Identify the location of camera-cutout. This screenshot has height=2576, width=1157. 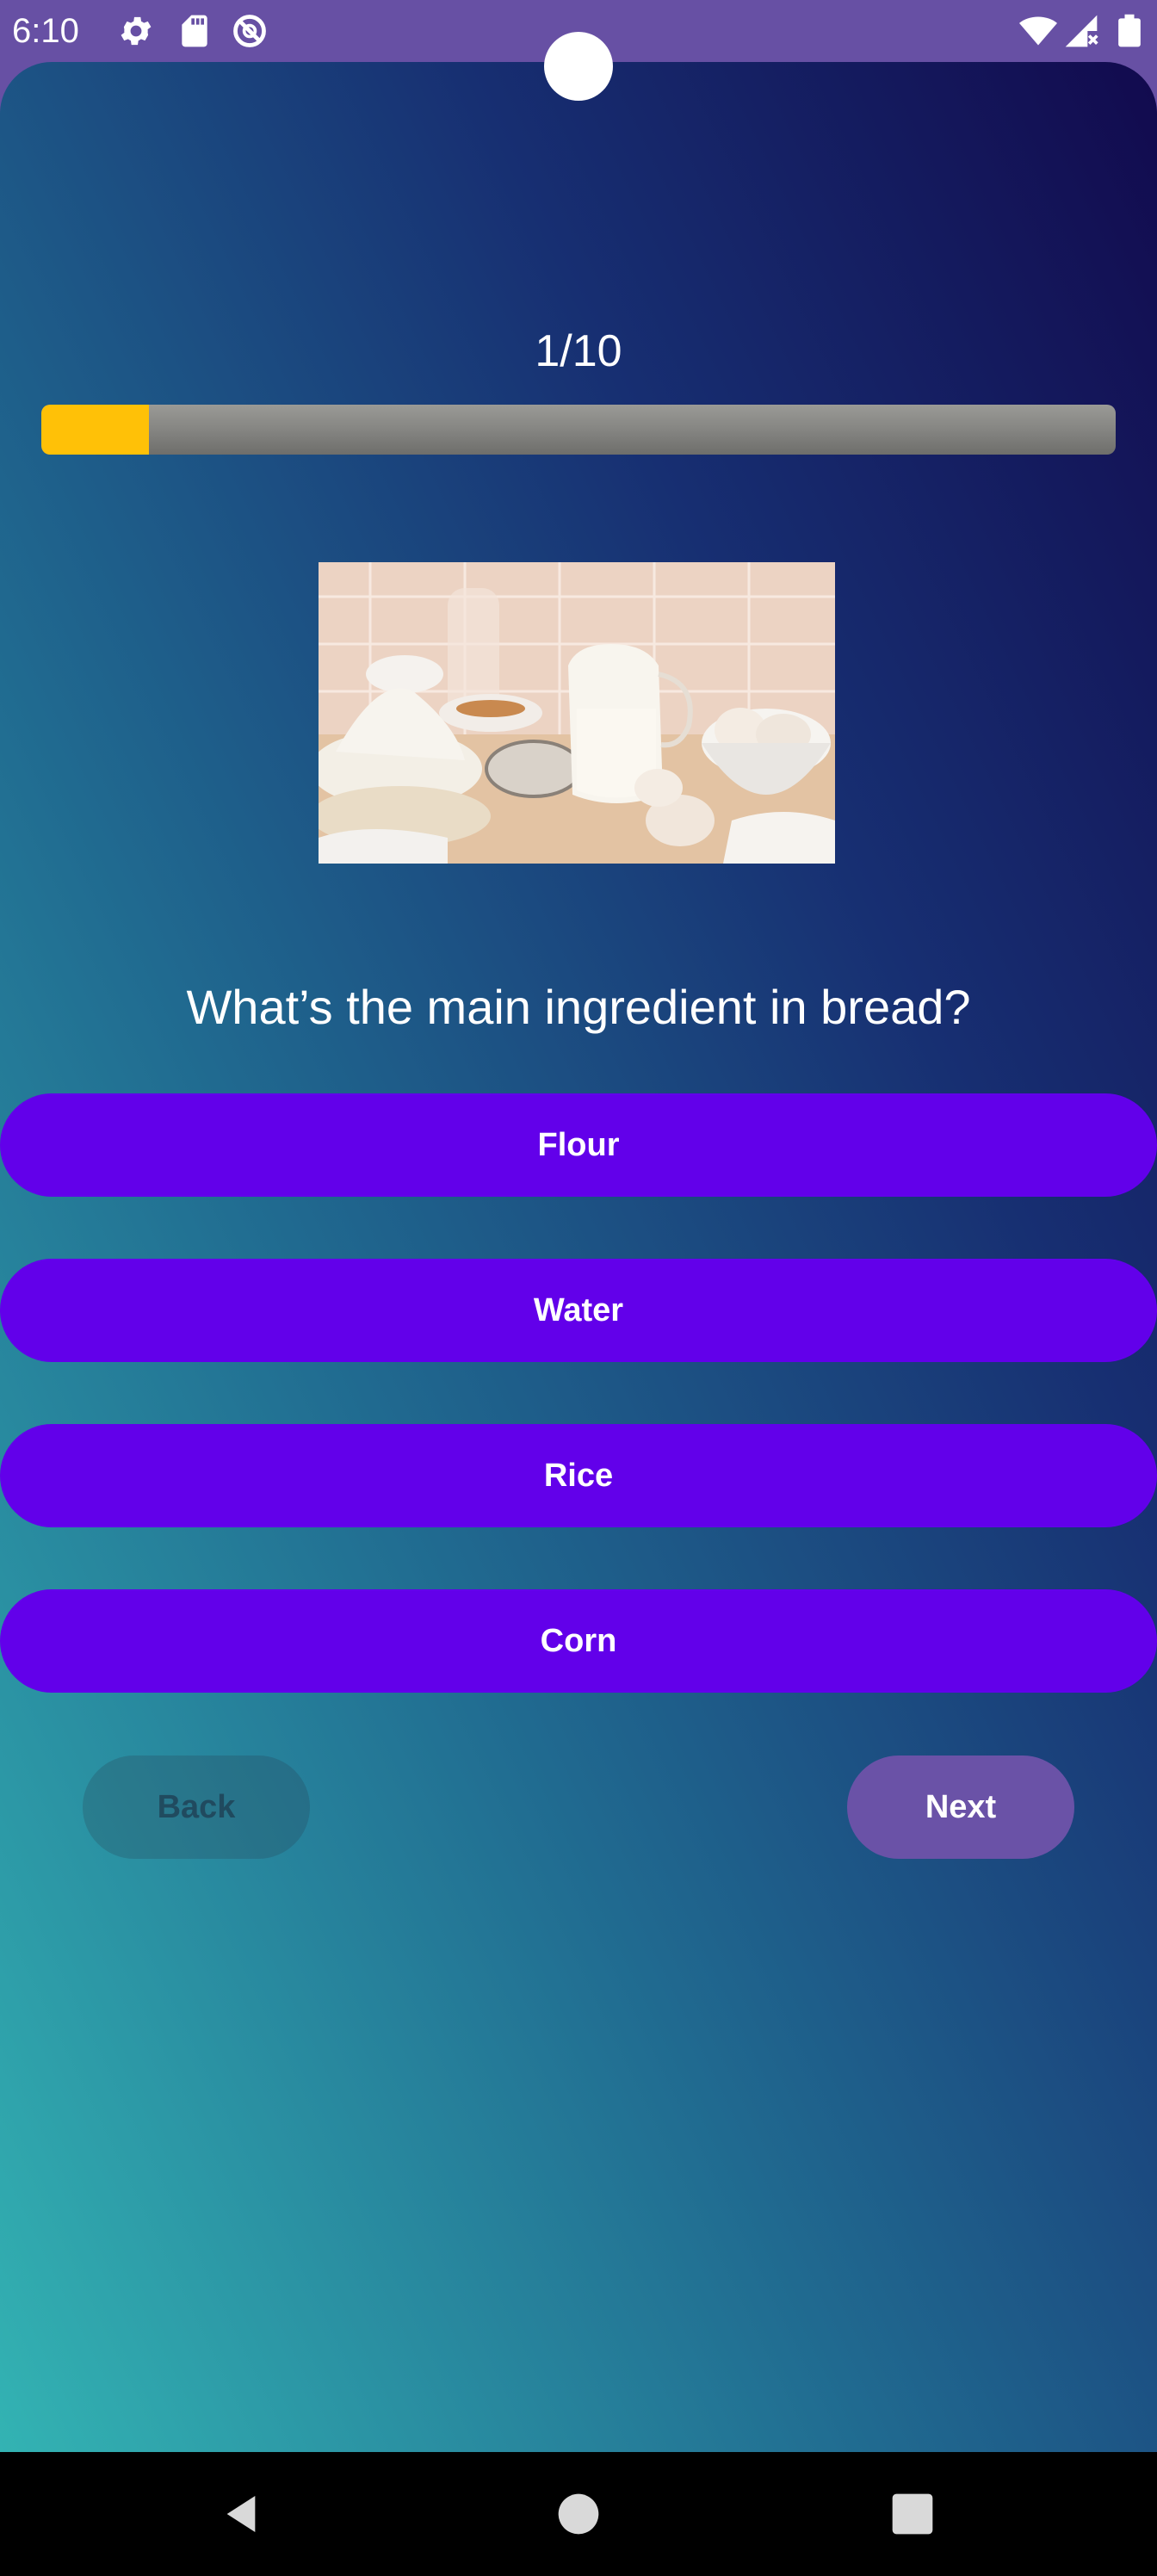
(579, 66).